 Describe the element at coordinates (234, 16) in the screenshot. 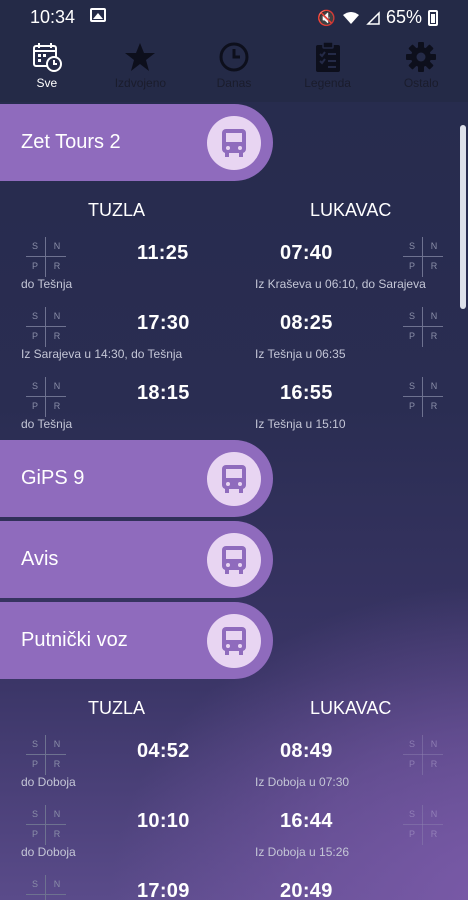

I see `status-bar: 10:34 🔇 65%` at that location.